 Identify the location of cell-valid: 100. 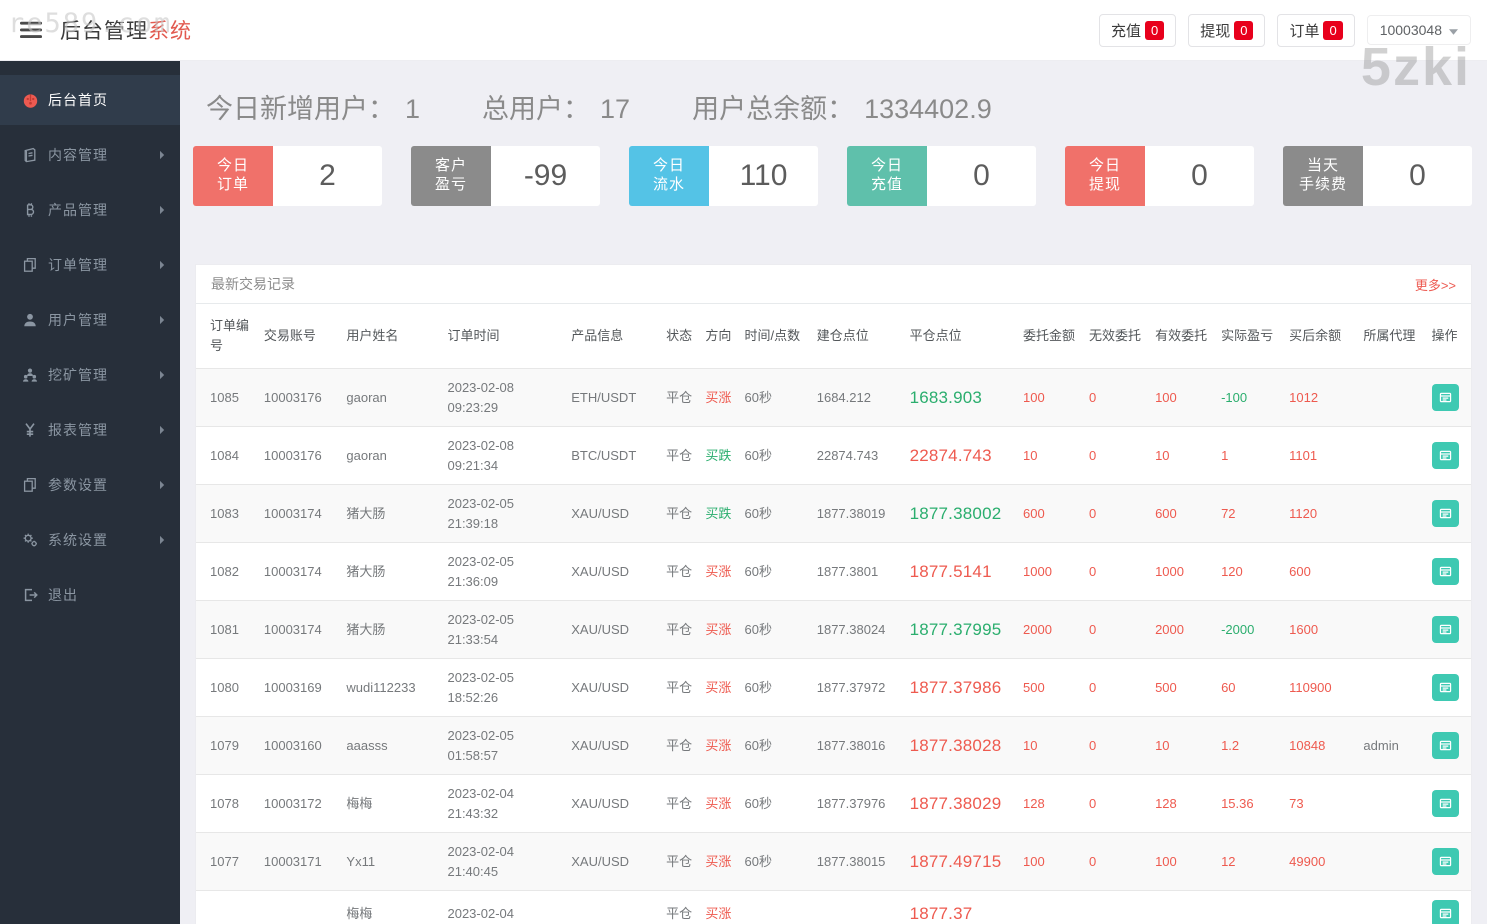
(1166, 398).